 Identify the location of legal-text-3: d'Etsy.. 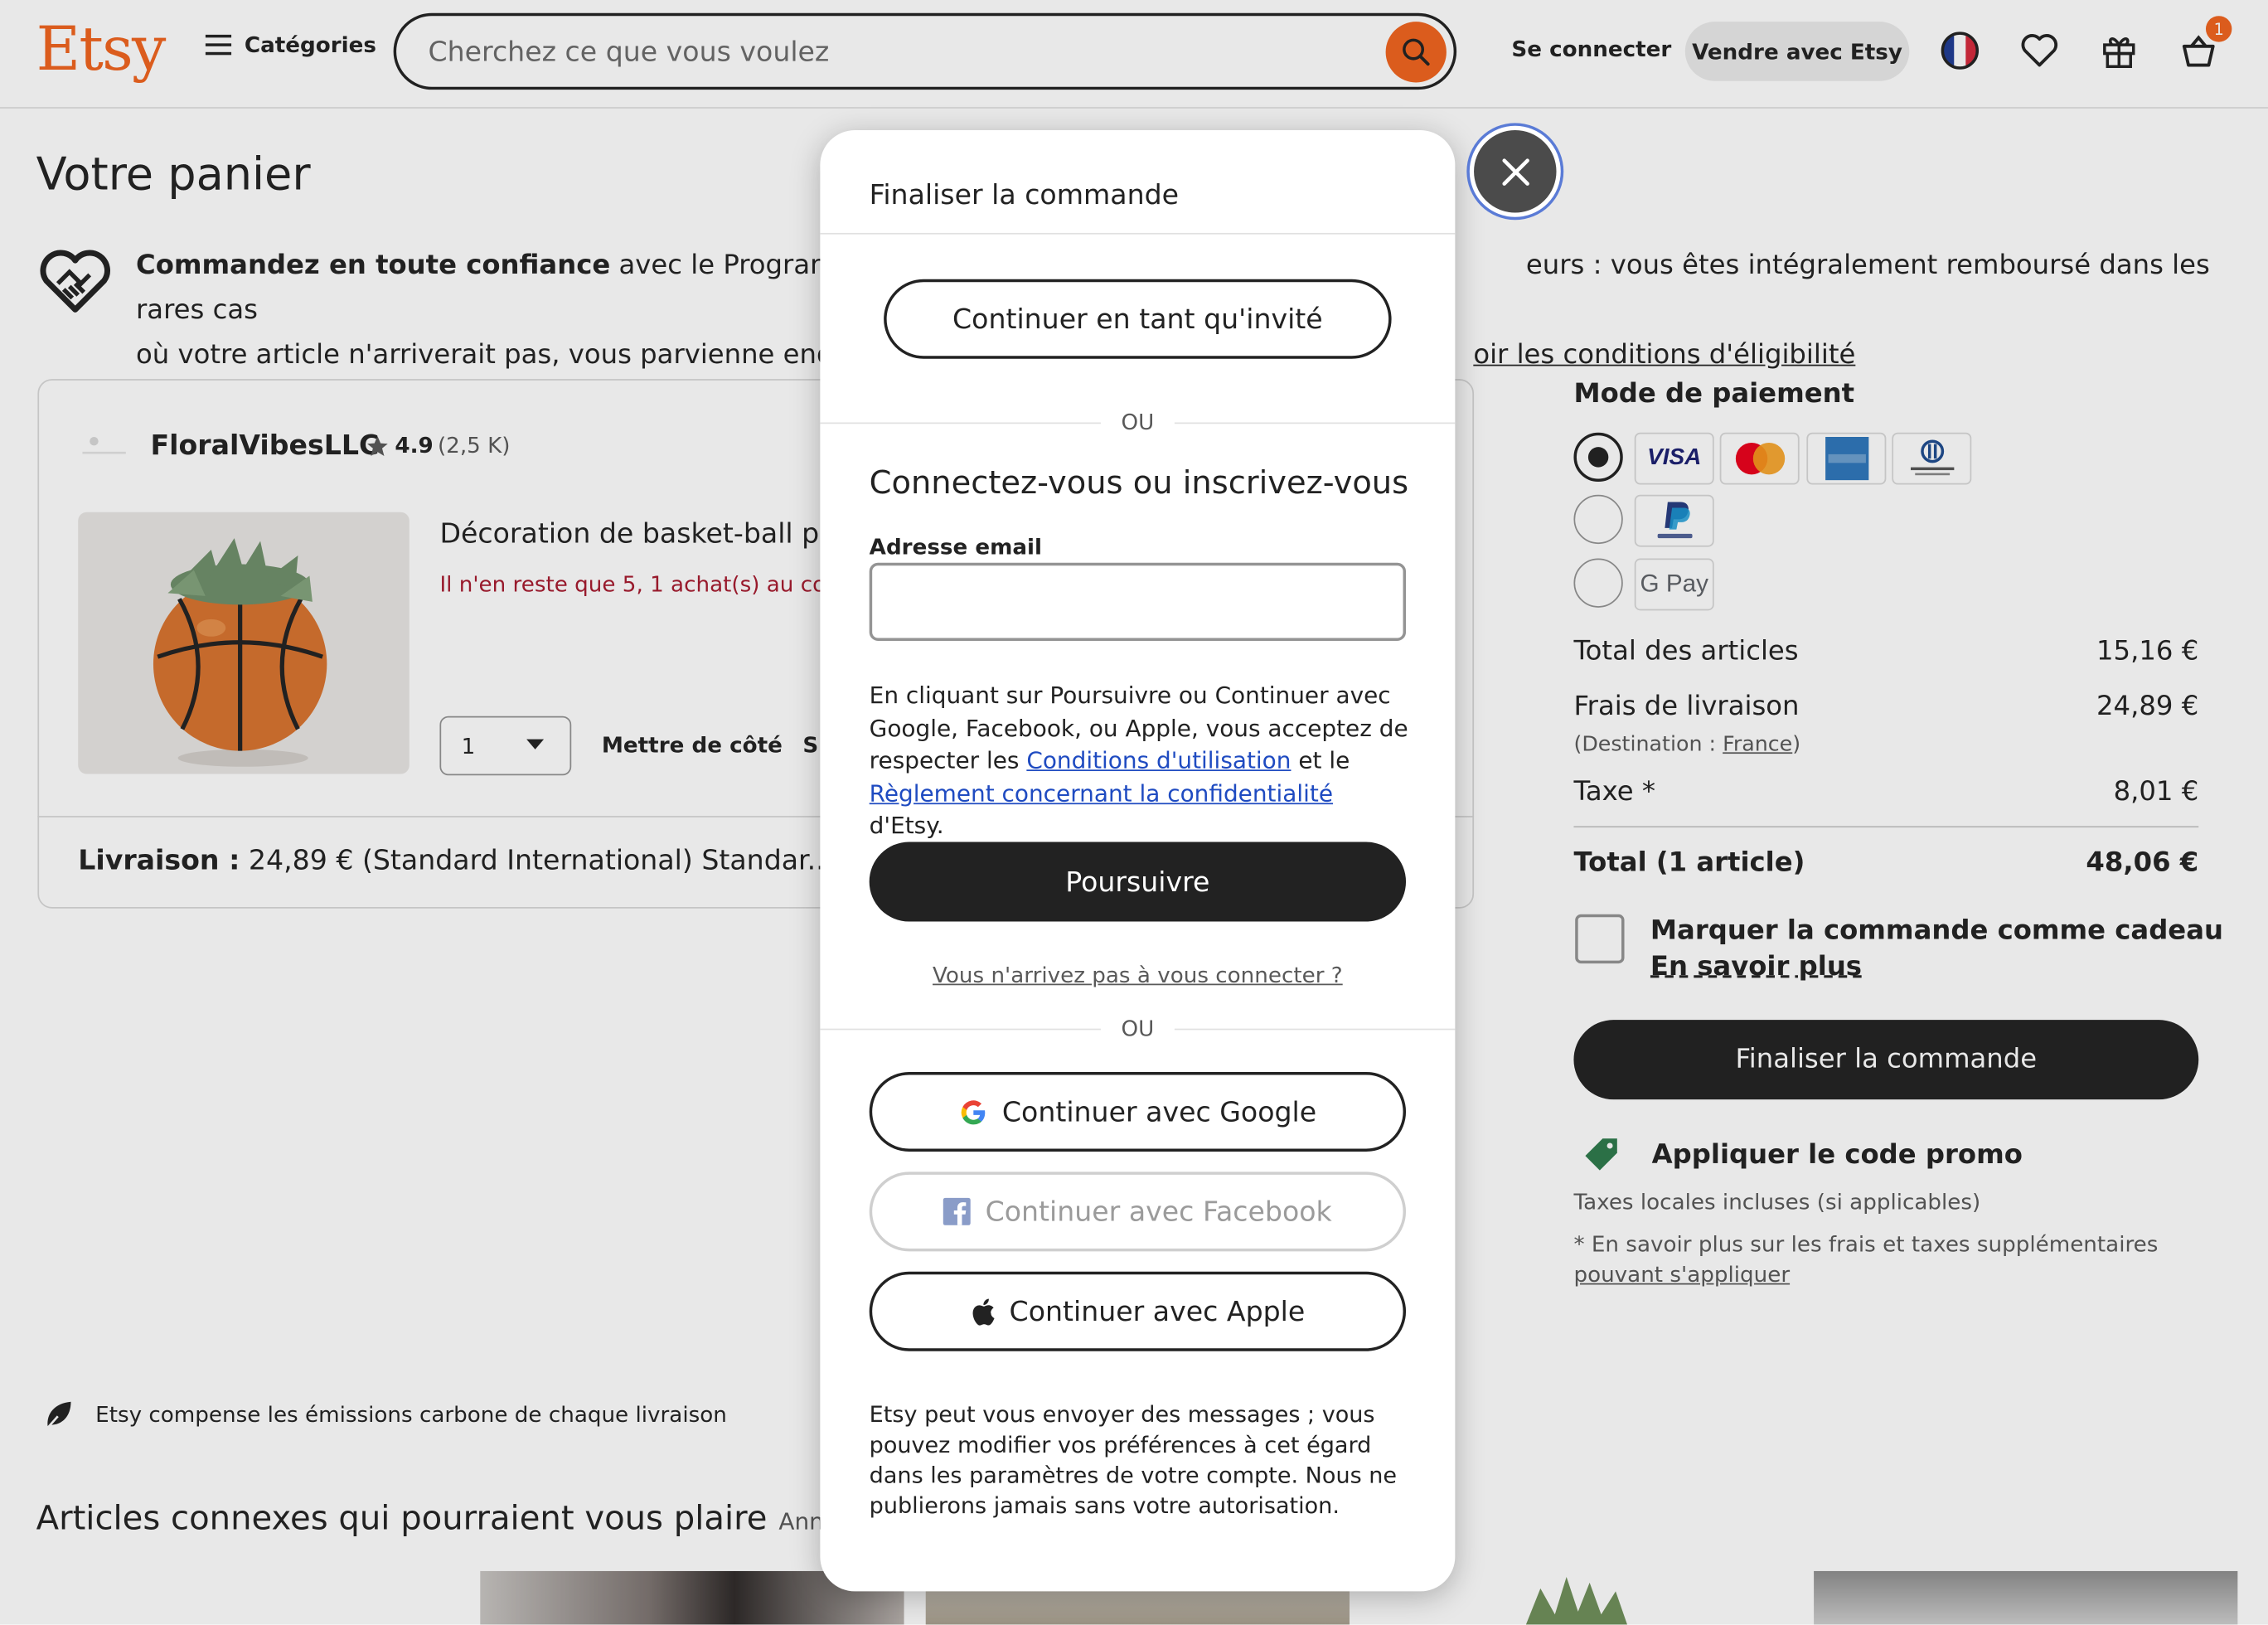
(906, 825).